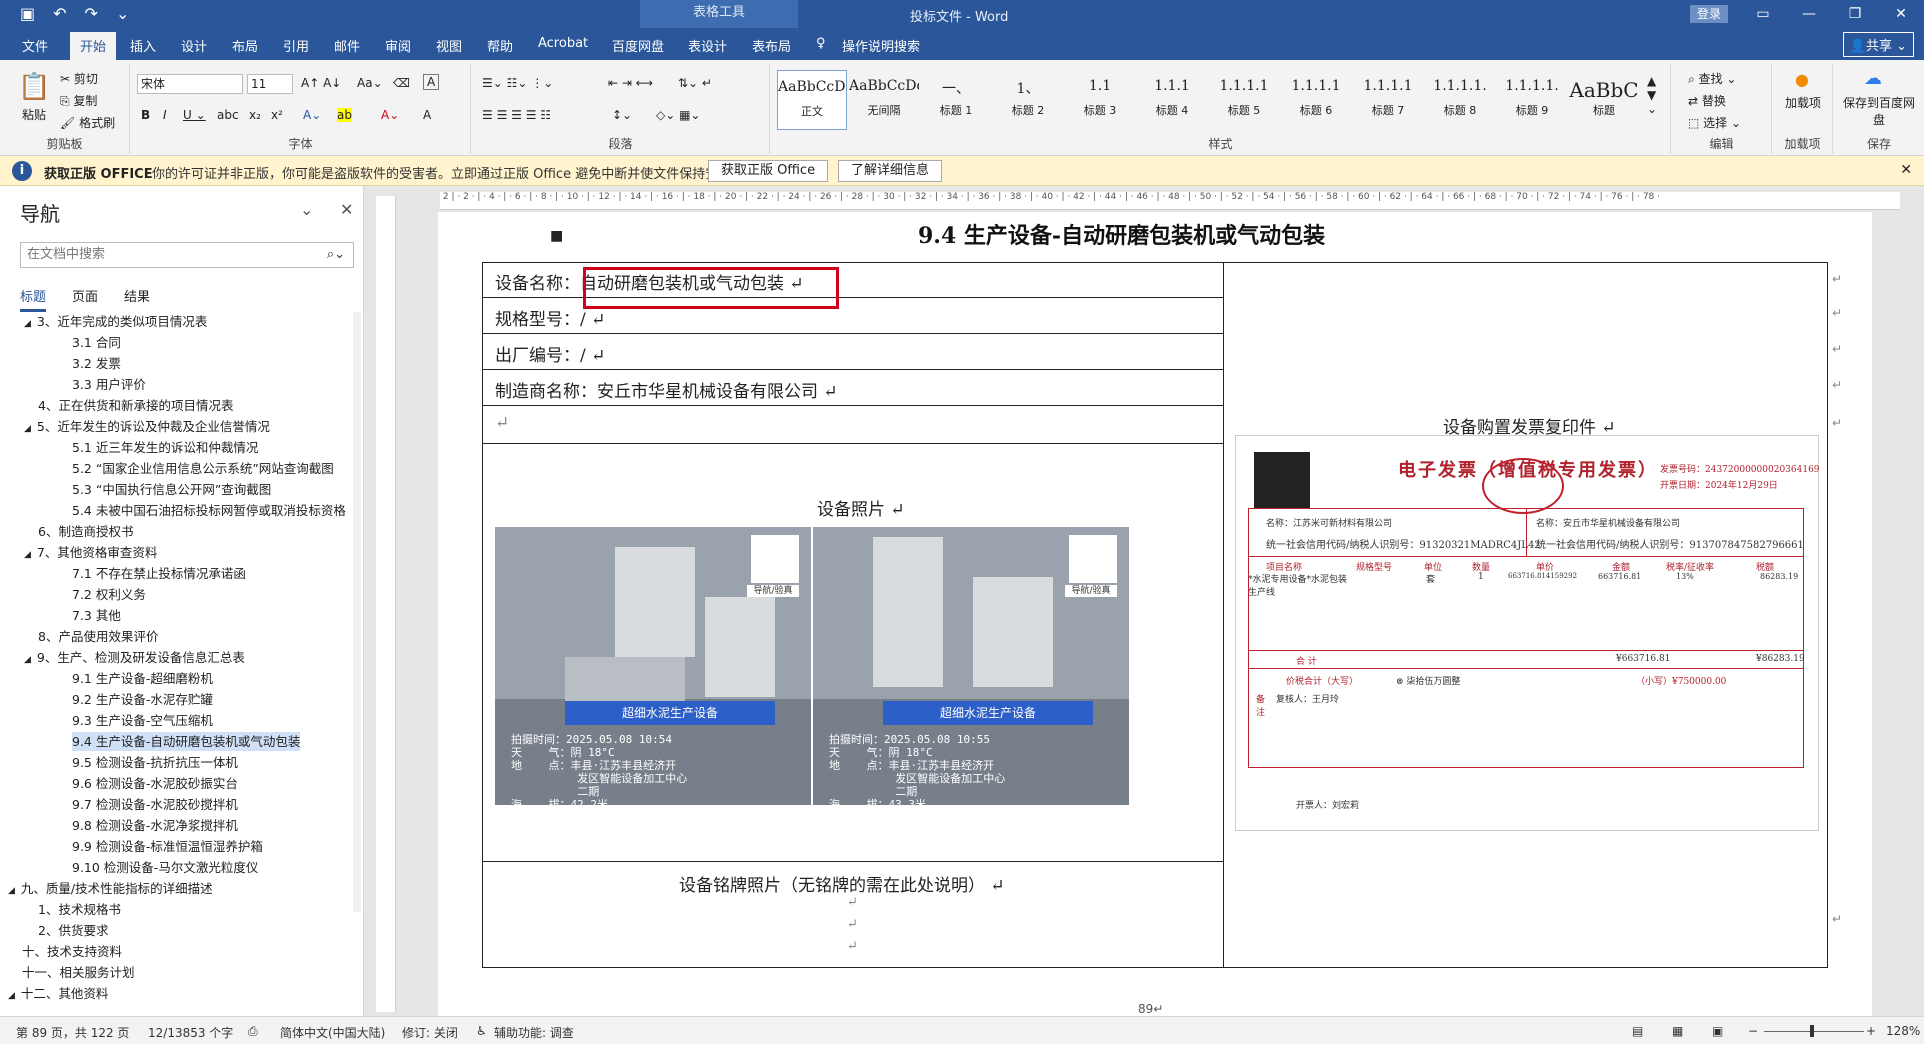  What do you see at coordinates (135, 405) in the screenshot?
I see `nav-heading-item: 4、正在供货和新承接的项目情况表` at bounding box center [135, 405].